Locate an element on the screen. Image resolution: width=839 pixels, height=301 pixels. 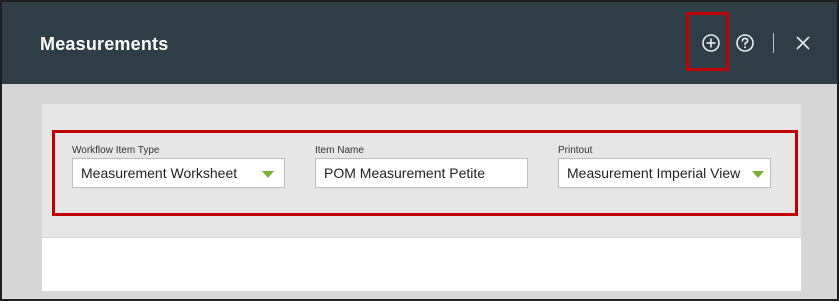
header-separator is located at coordinates (773, 43).